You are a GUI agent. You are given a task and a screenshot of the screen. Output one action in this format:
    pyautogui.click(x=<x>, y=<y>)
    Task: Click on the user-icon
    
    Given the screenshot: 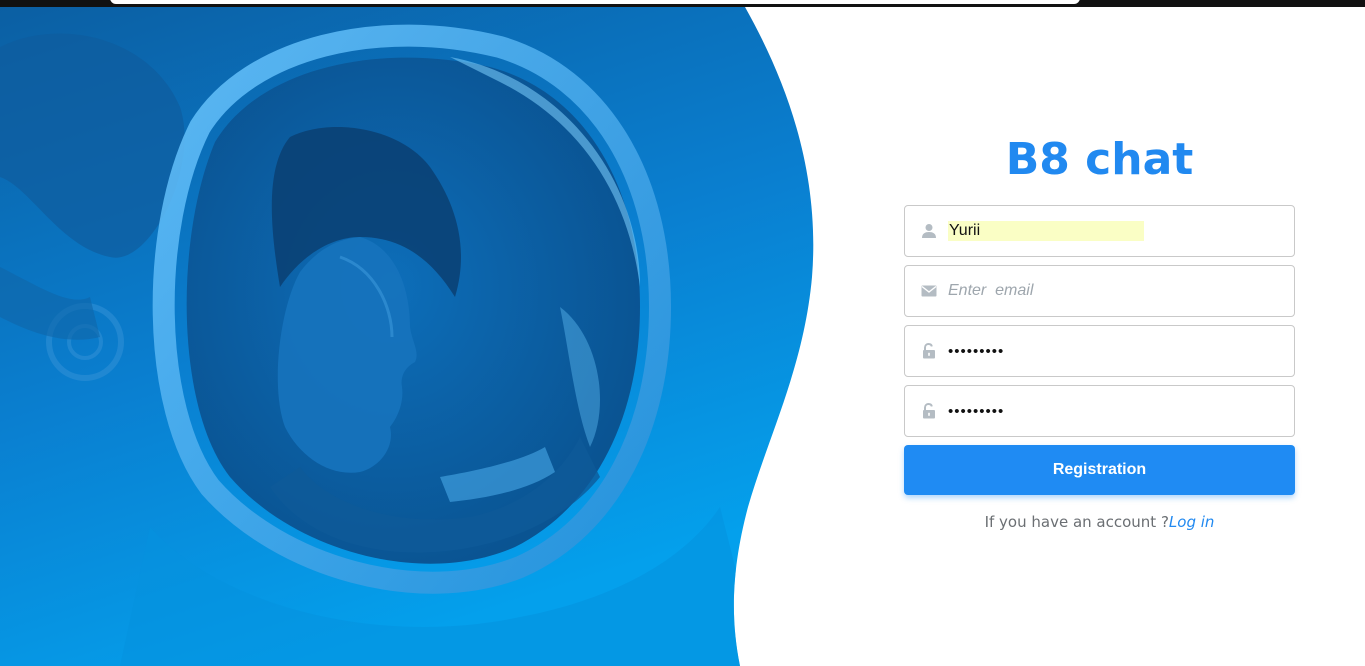 What is the action you would take?
    pyautogui.click(x=929, y=231)
    